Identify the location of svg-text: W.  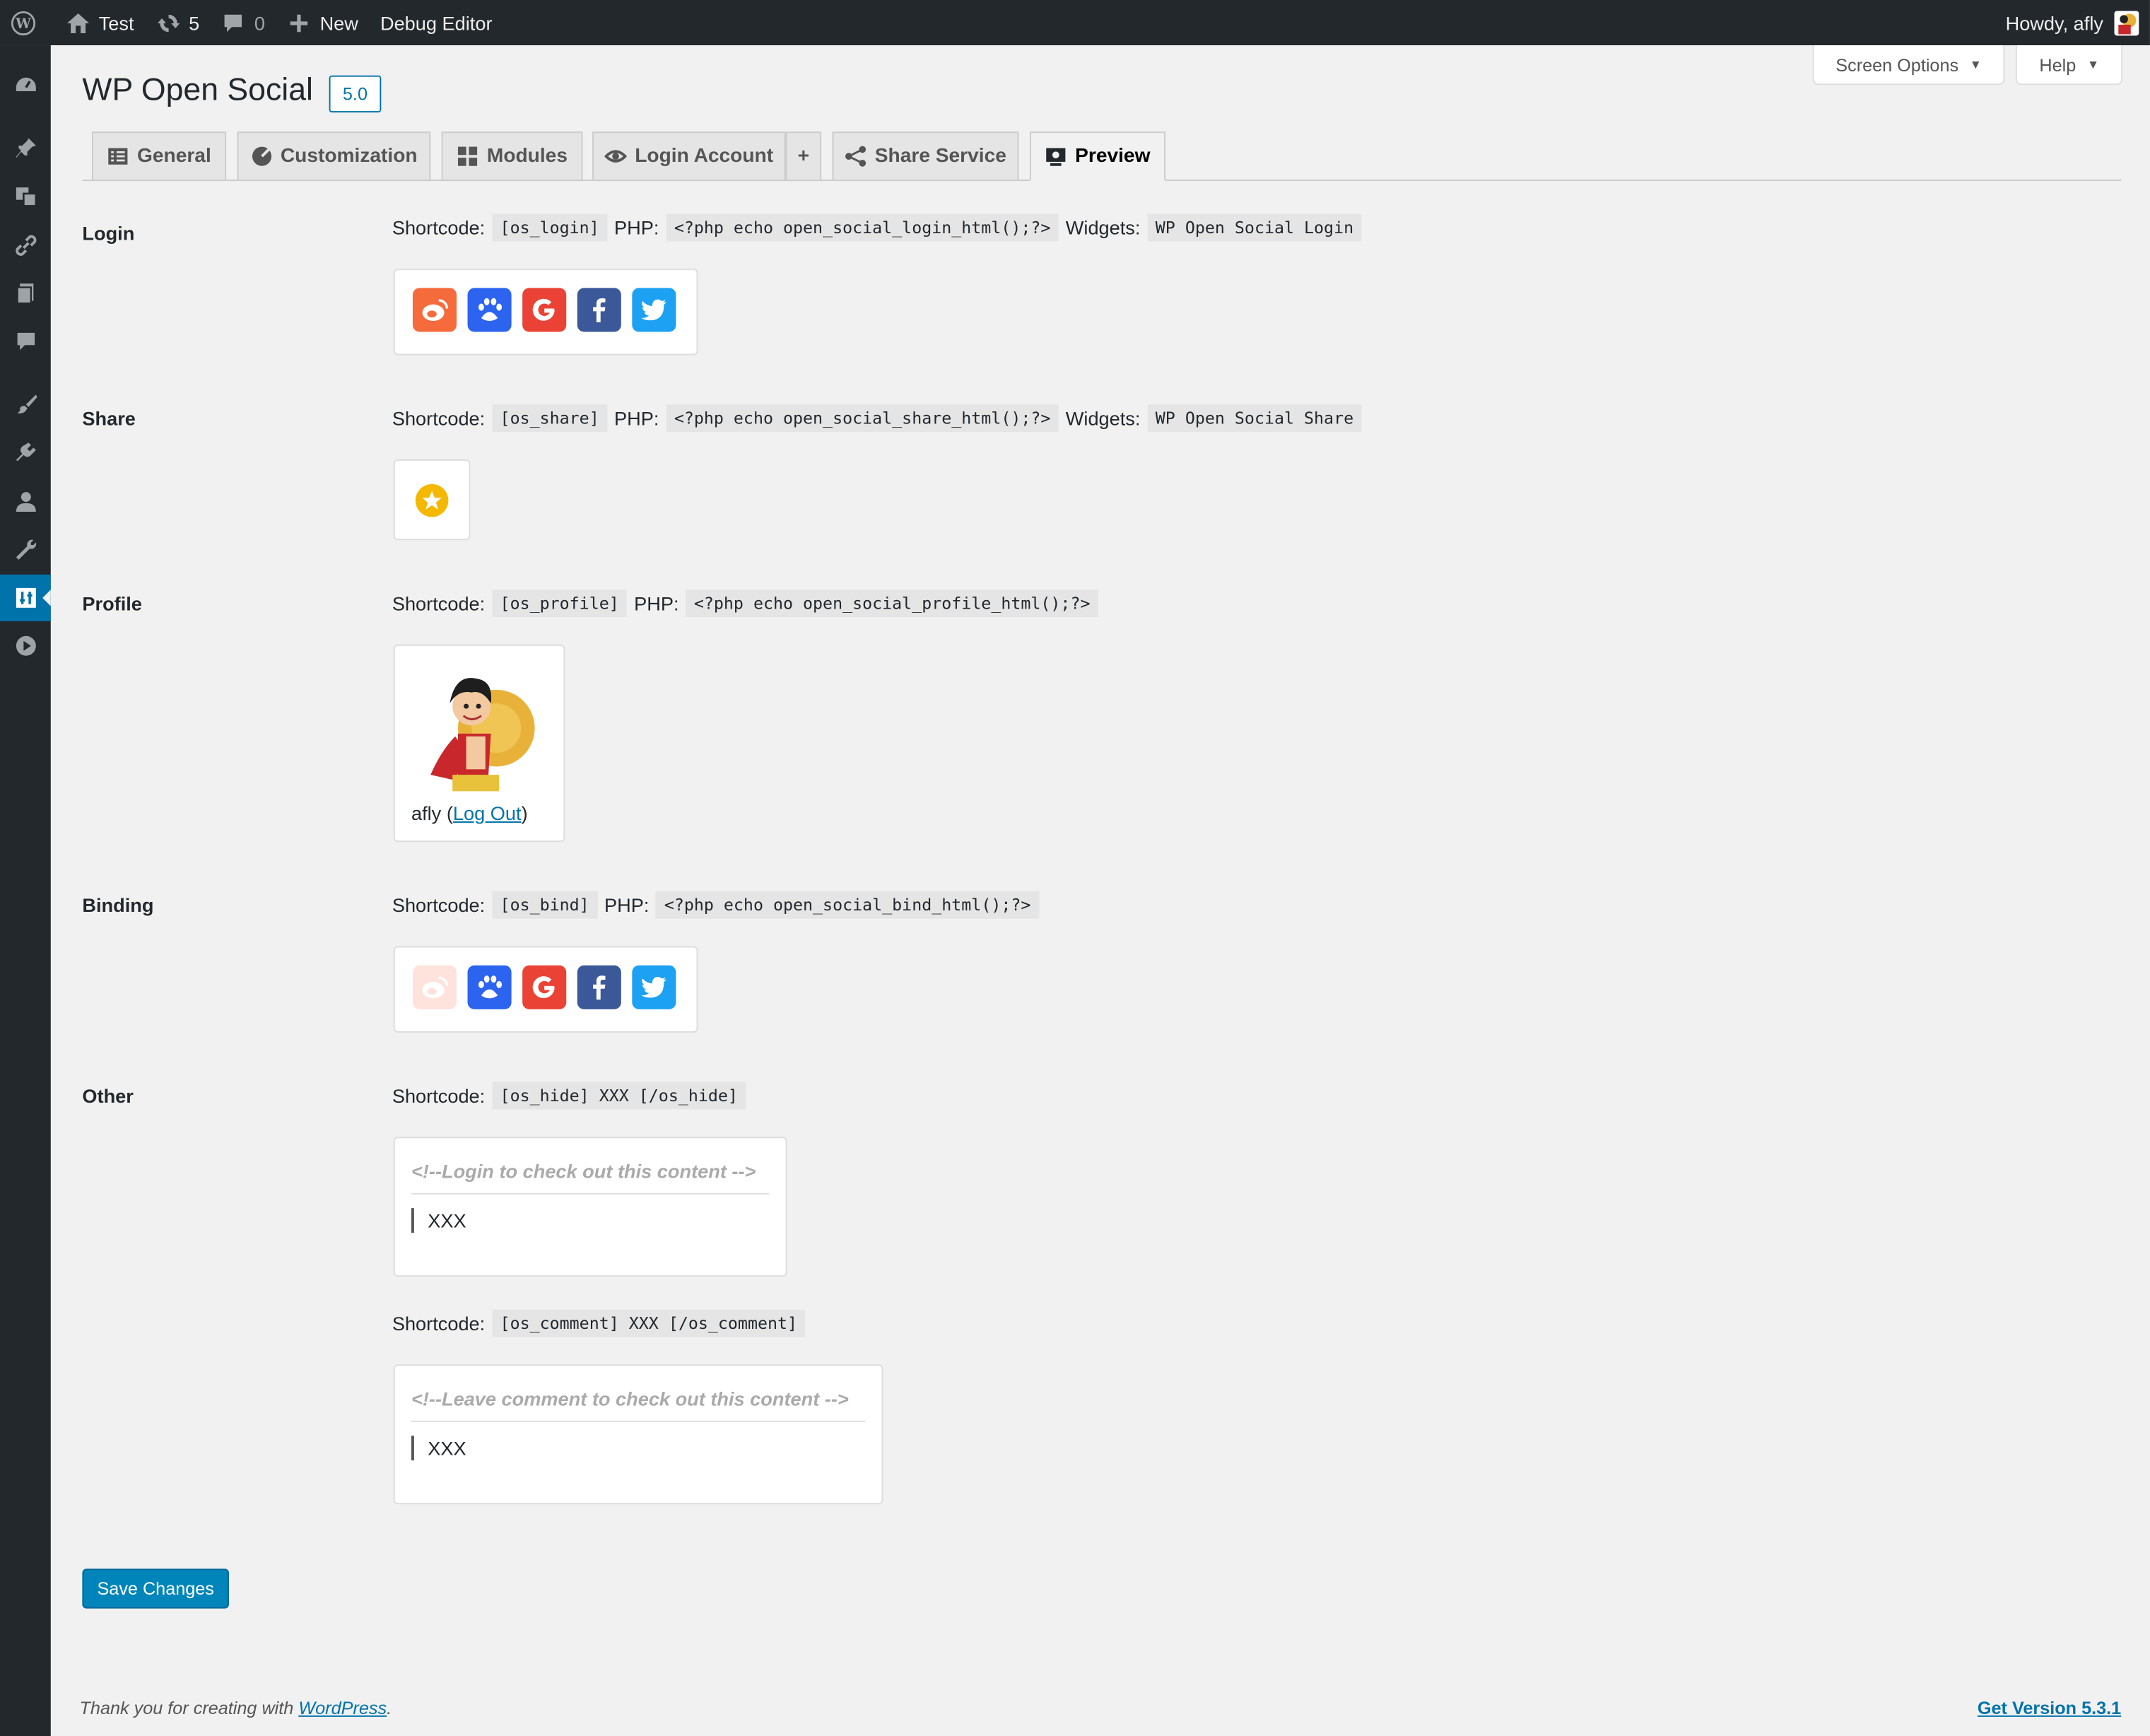
(23, 23).